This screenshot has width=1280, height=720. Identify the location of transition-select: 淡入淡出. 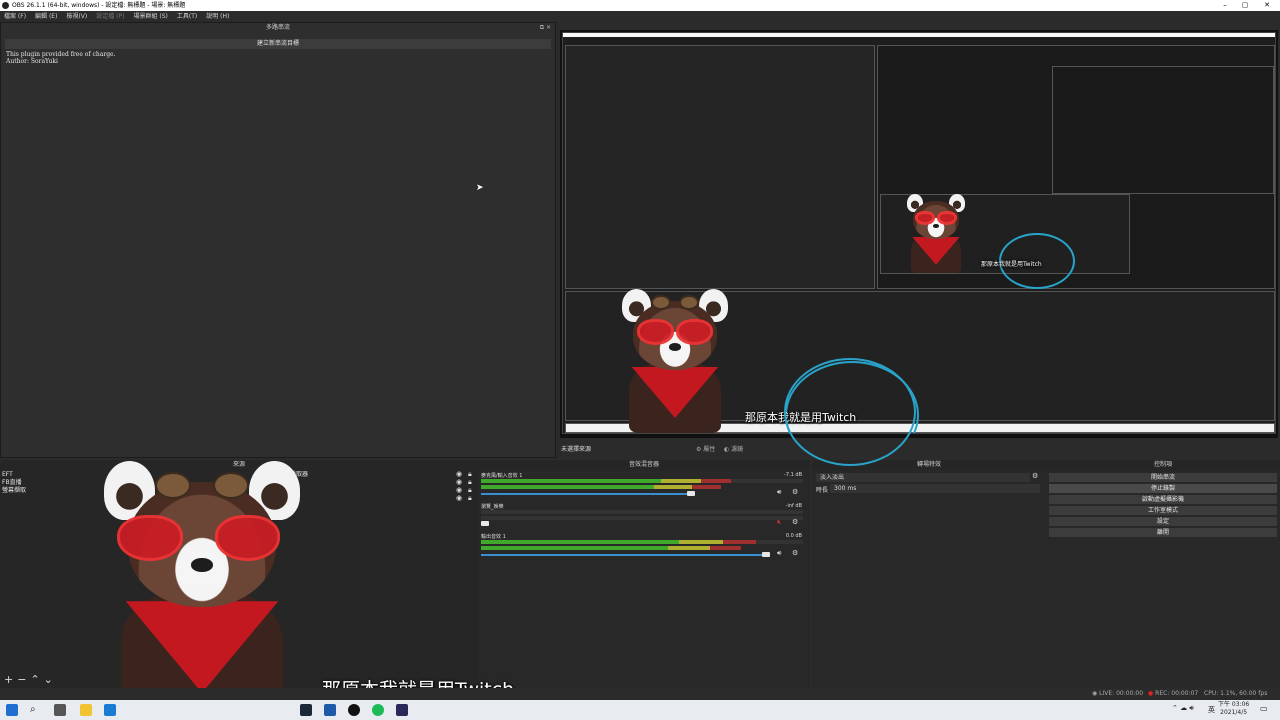
(923, 477).